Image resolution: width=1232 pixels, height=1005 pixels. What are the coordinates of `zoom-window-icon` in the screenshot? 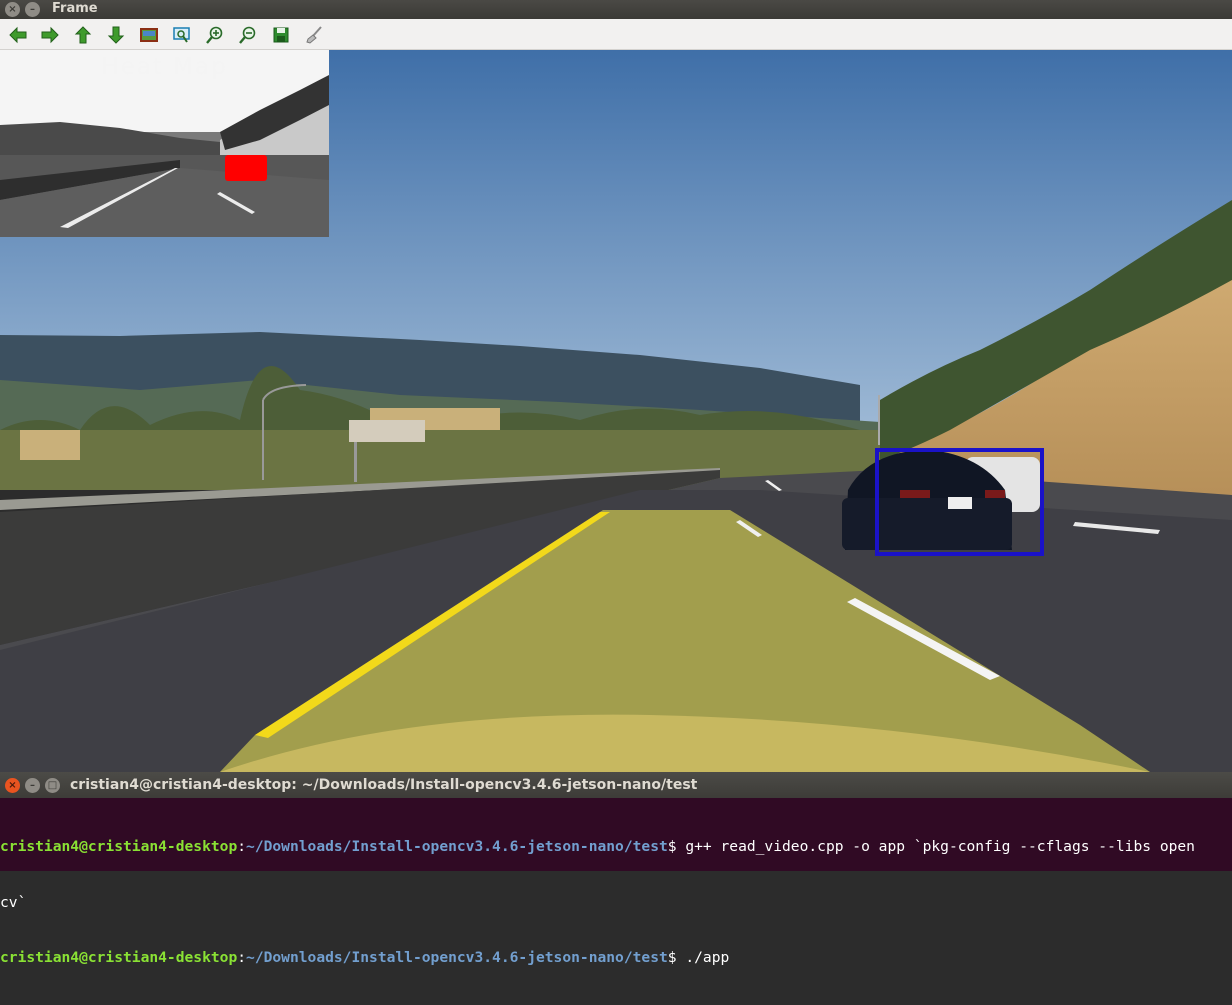 It's located at (182, 35).